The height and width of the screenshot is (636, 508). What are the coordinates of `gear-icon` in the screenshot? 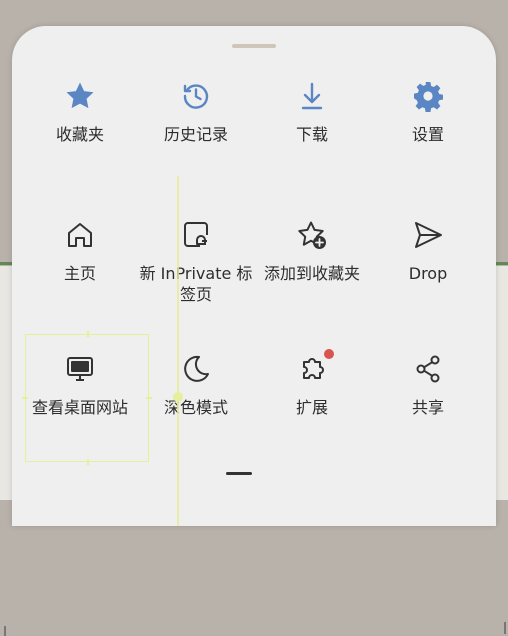 It's located at (428, 96).